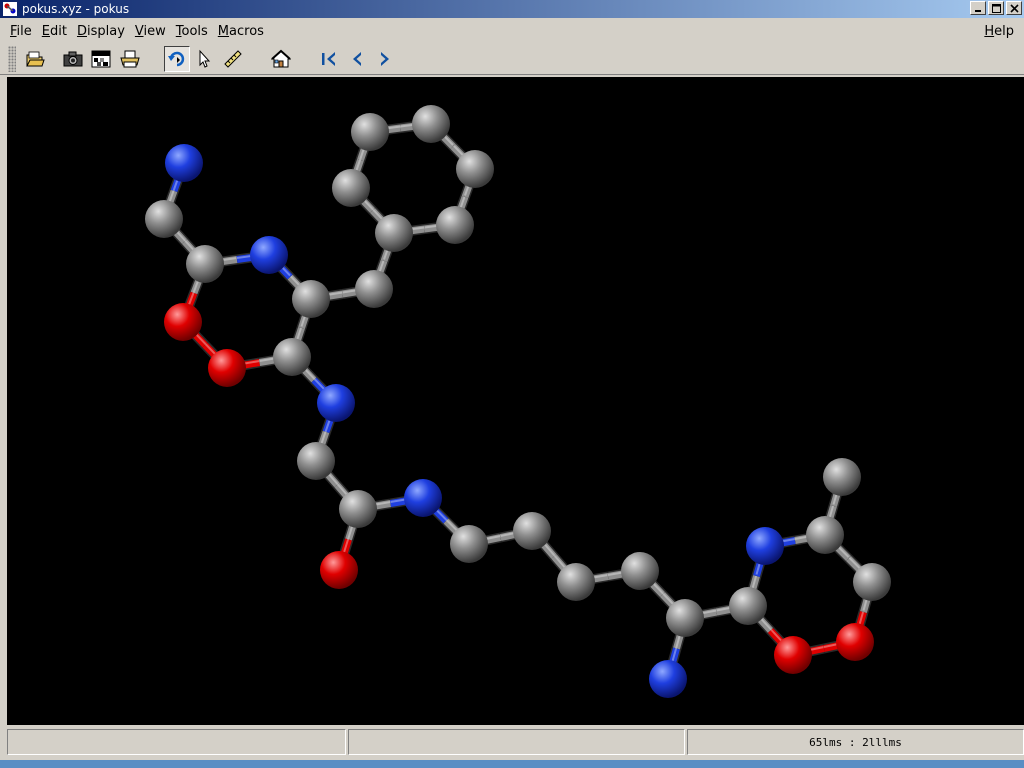 Image resolution: width=1024 pixels, height=768 pixels. I want to click on status-cell-middle, so click(516, 742).